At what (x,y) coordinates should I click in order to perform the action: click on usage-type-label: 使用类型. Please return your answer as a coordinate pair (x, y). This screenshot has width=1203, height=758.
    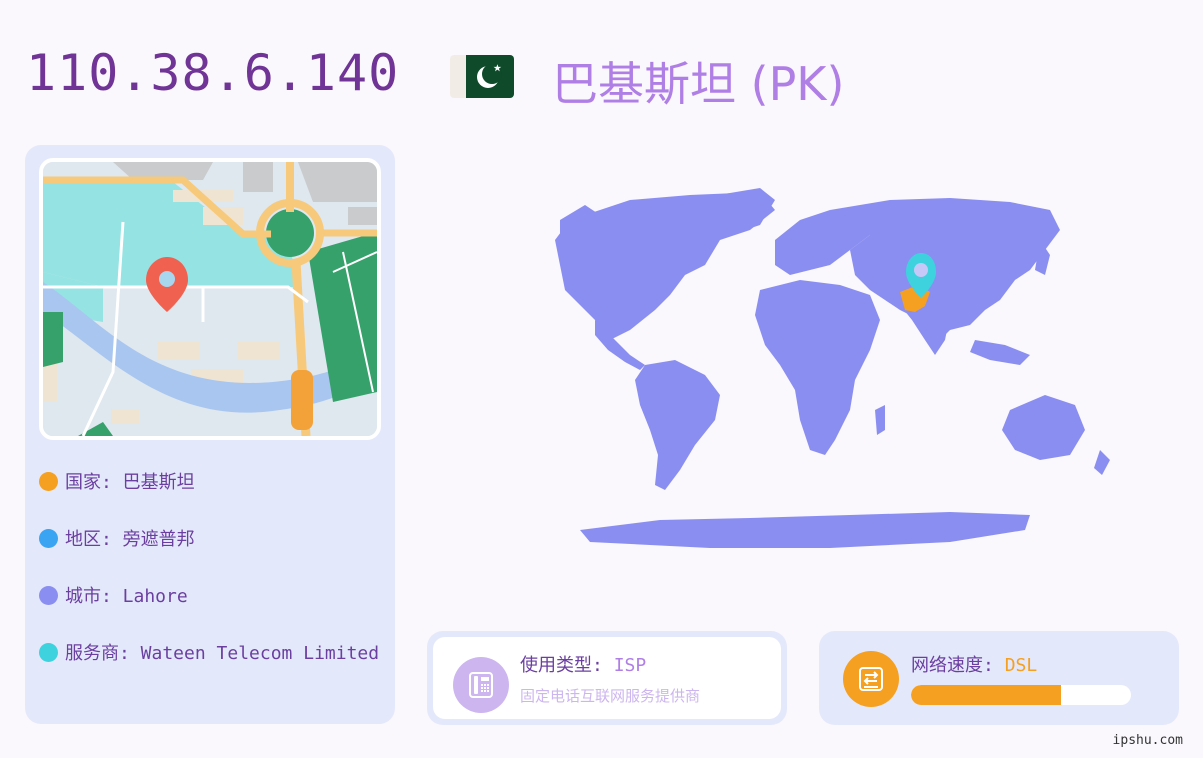
    Looking at the image, I should click on (556, 665).